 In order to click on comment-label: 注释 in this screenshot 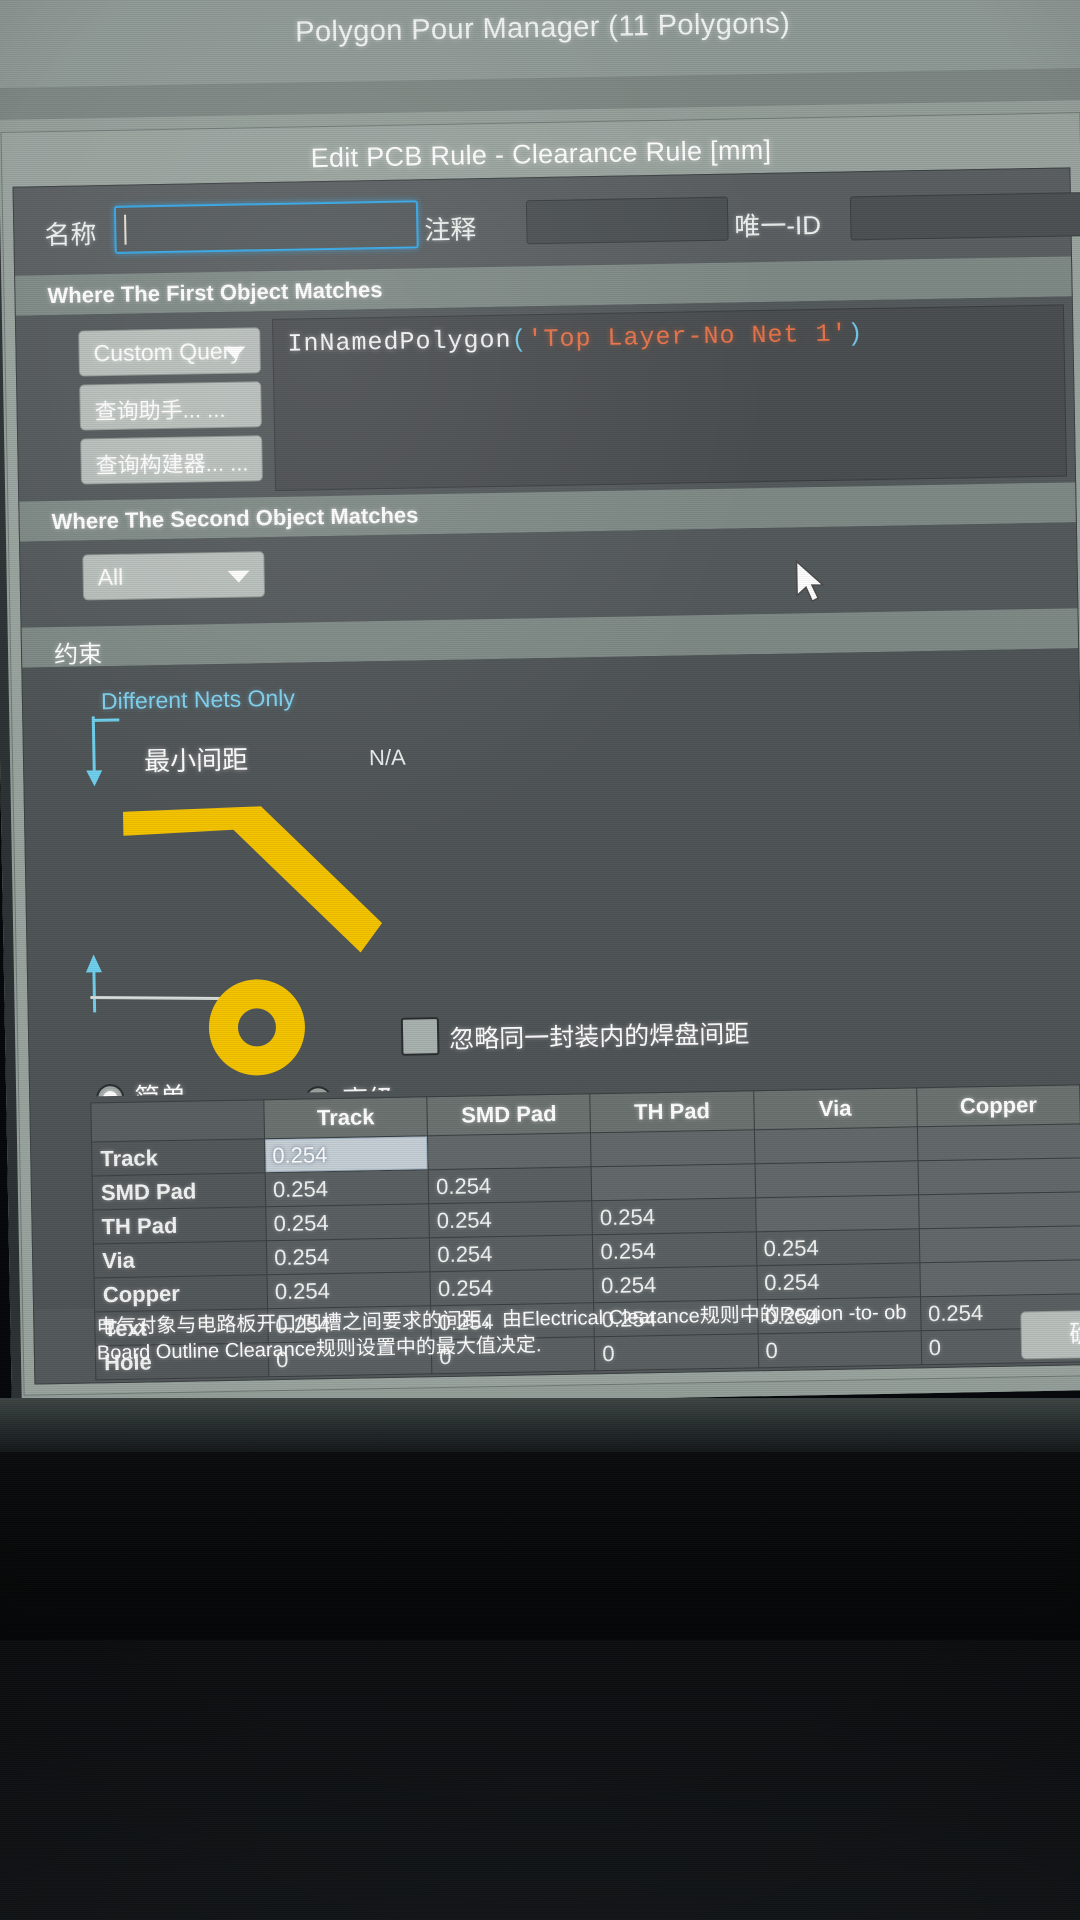, I will do `click(450, 230)`.